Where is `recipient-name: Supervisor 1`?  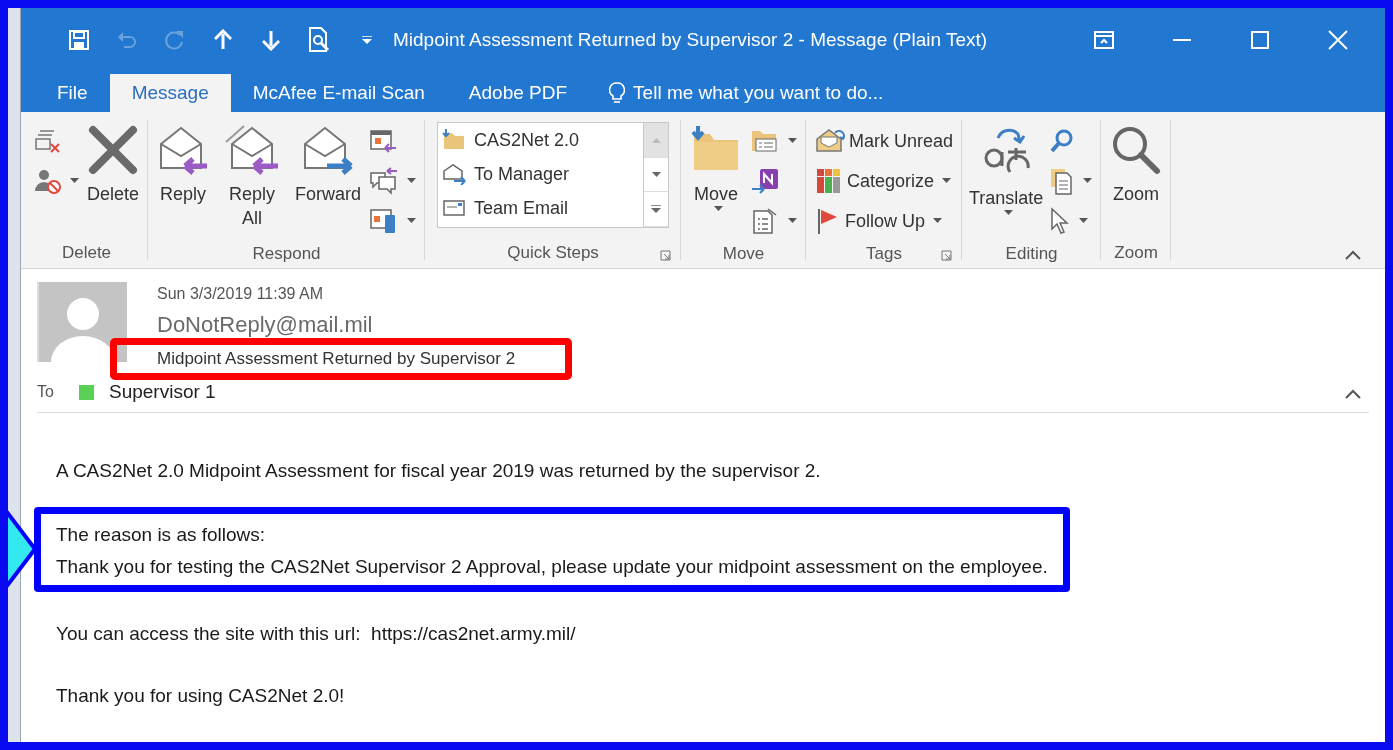 recipient-name: Supervisor 1 is located at coordinates (162, 392).